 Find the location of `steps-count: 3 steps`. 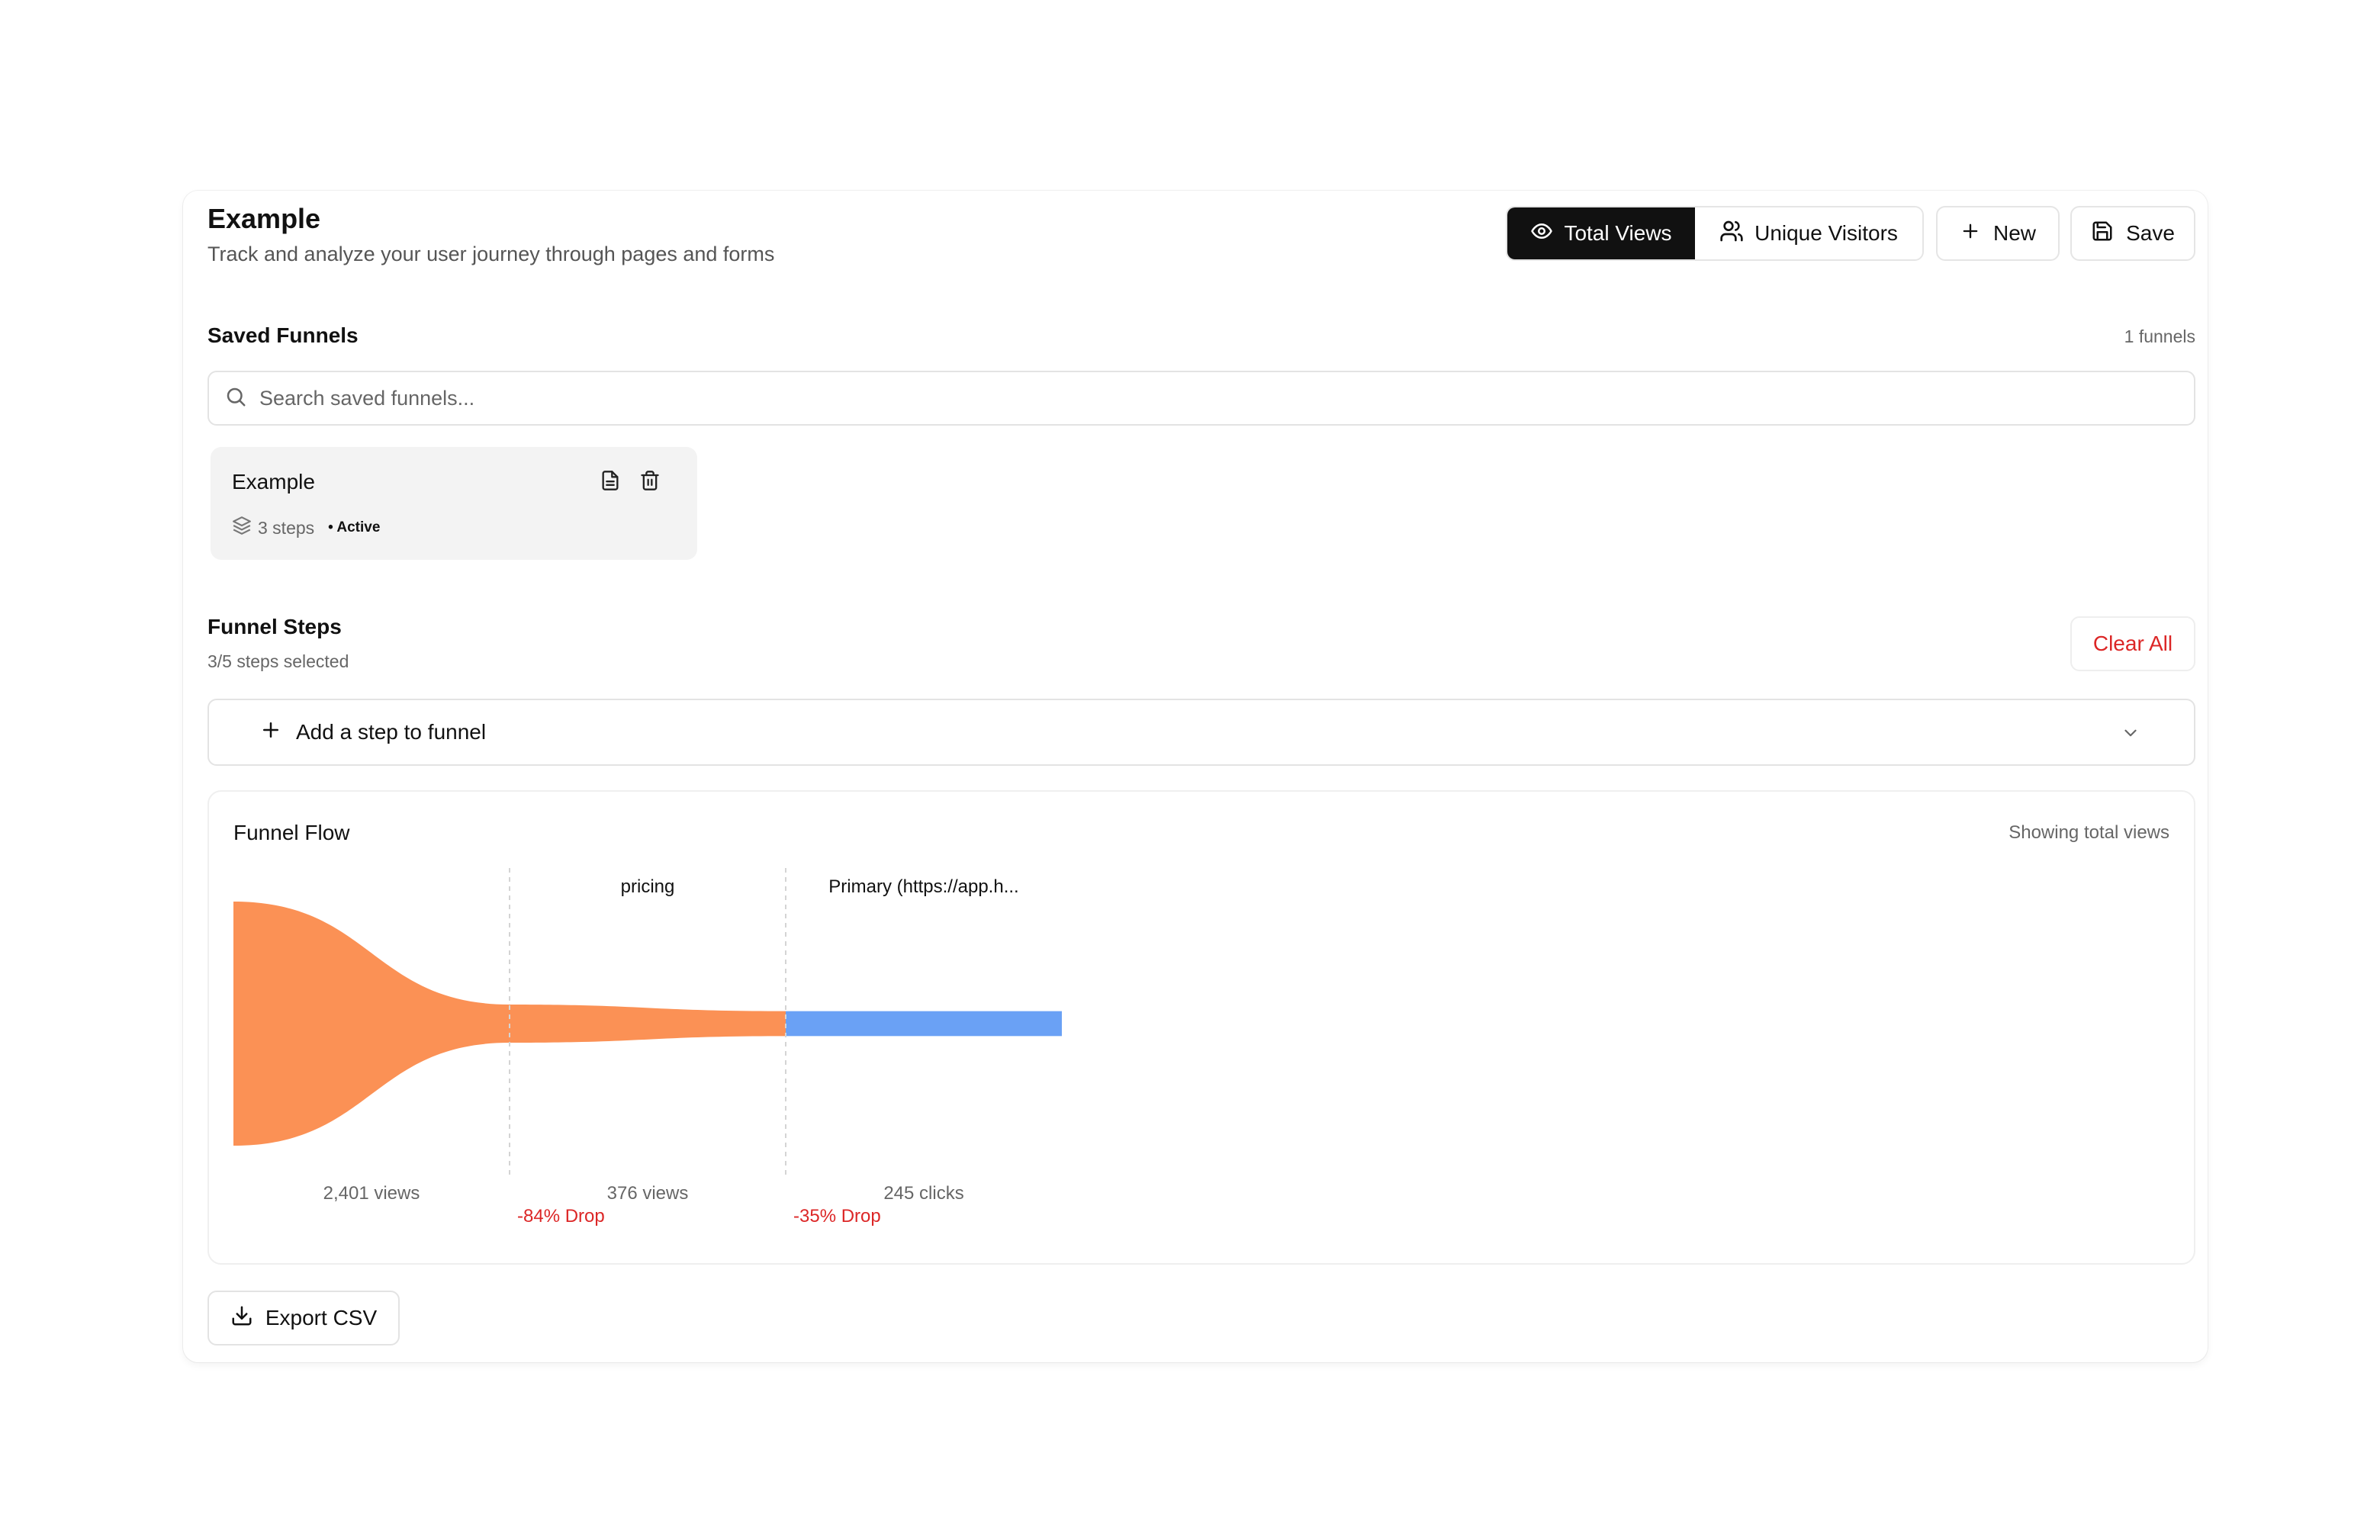

steps-count: 3 steps is located at coordinates (286, 527).